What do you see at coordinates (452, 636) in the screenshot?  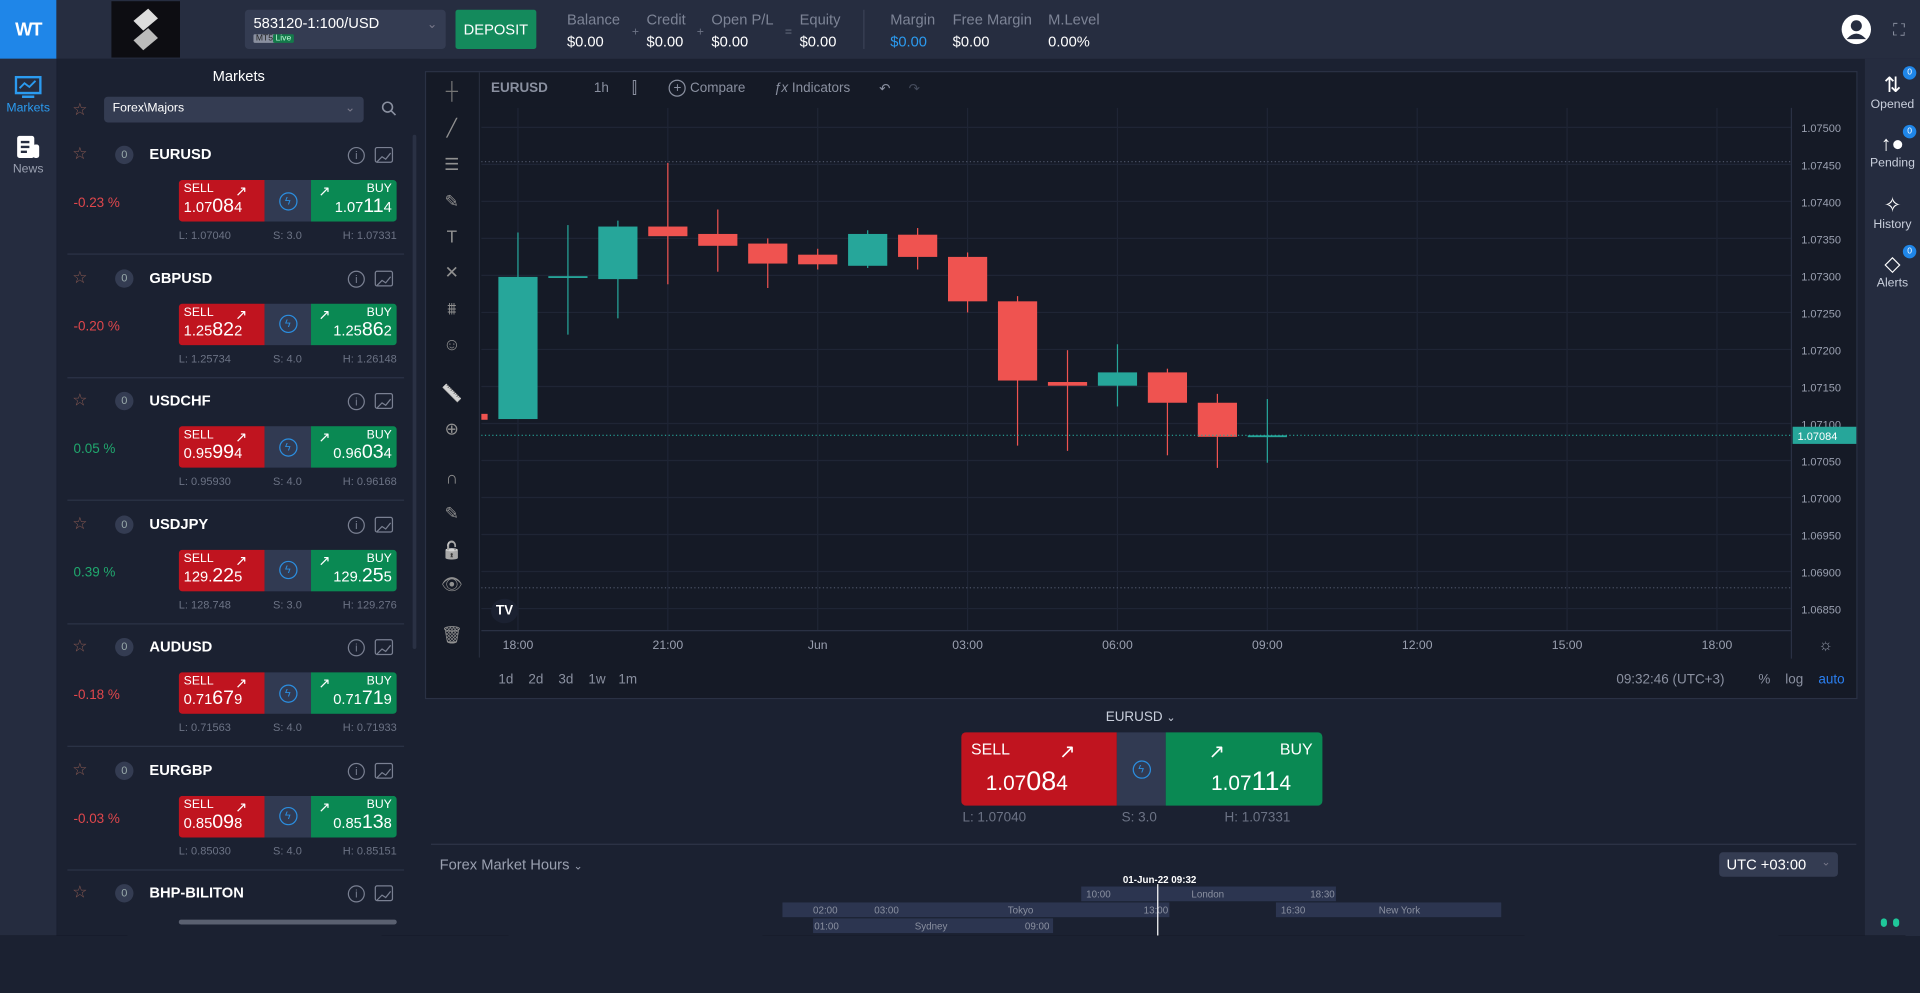 I see `trash-icon: 🗑` at bounding box center [452, 636].